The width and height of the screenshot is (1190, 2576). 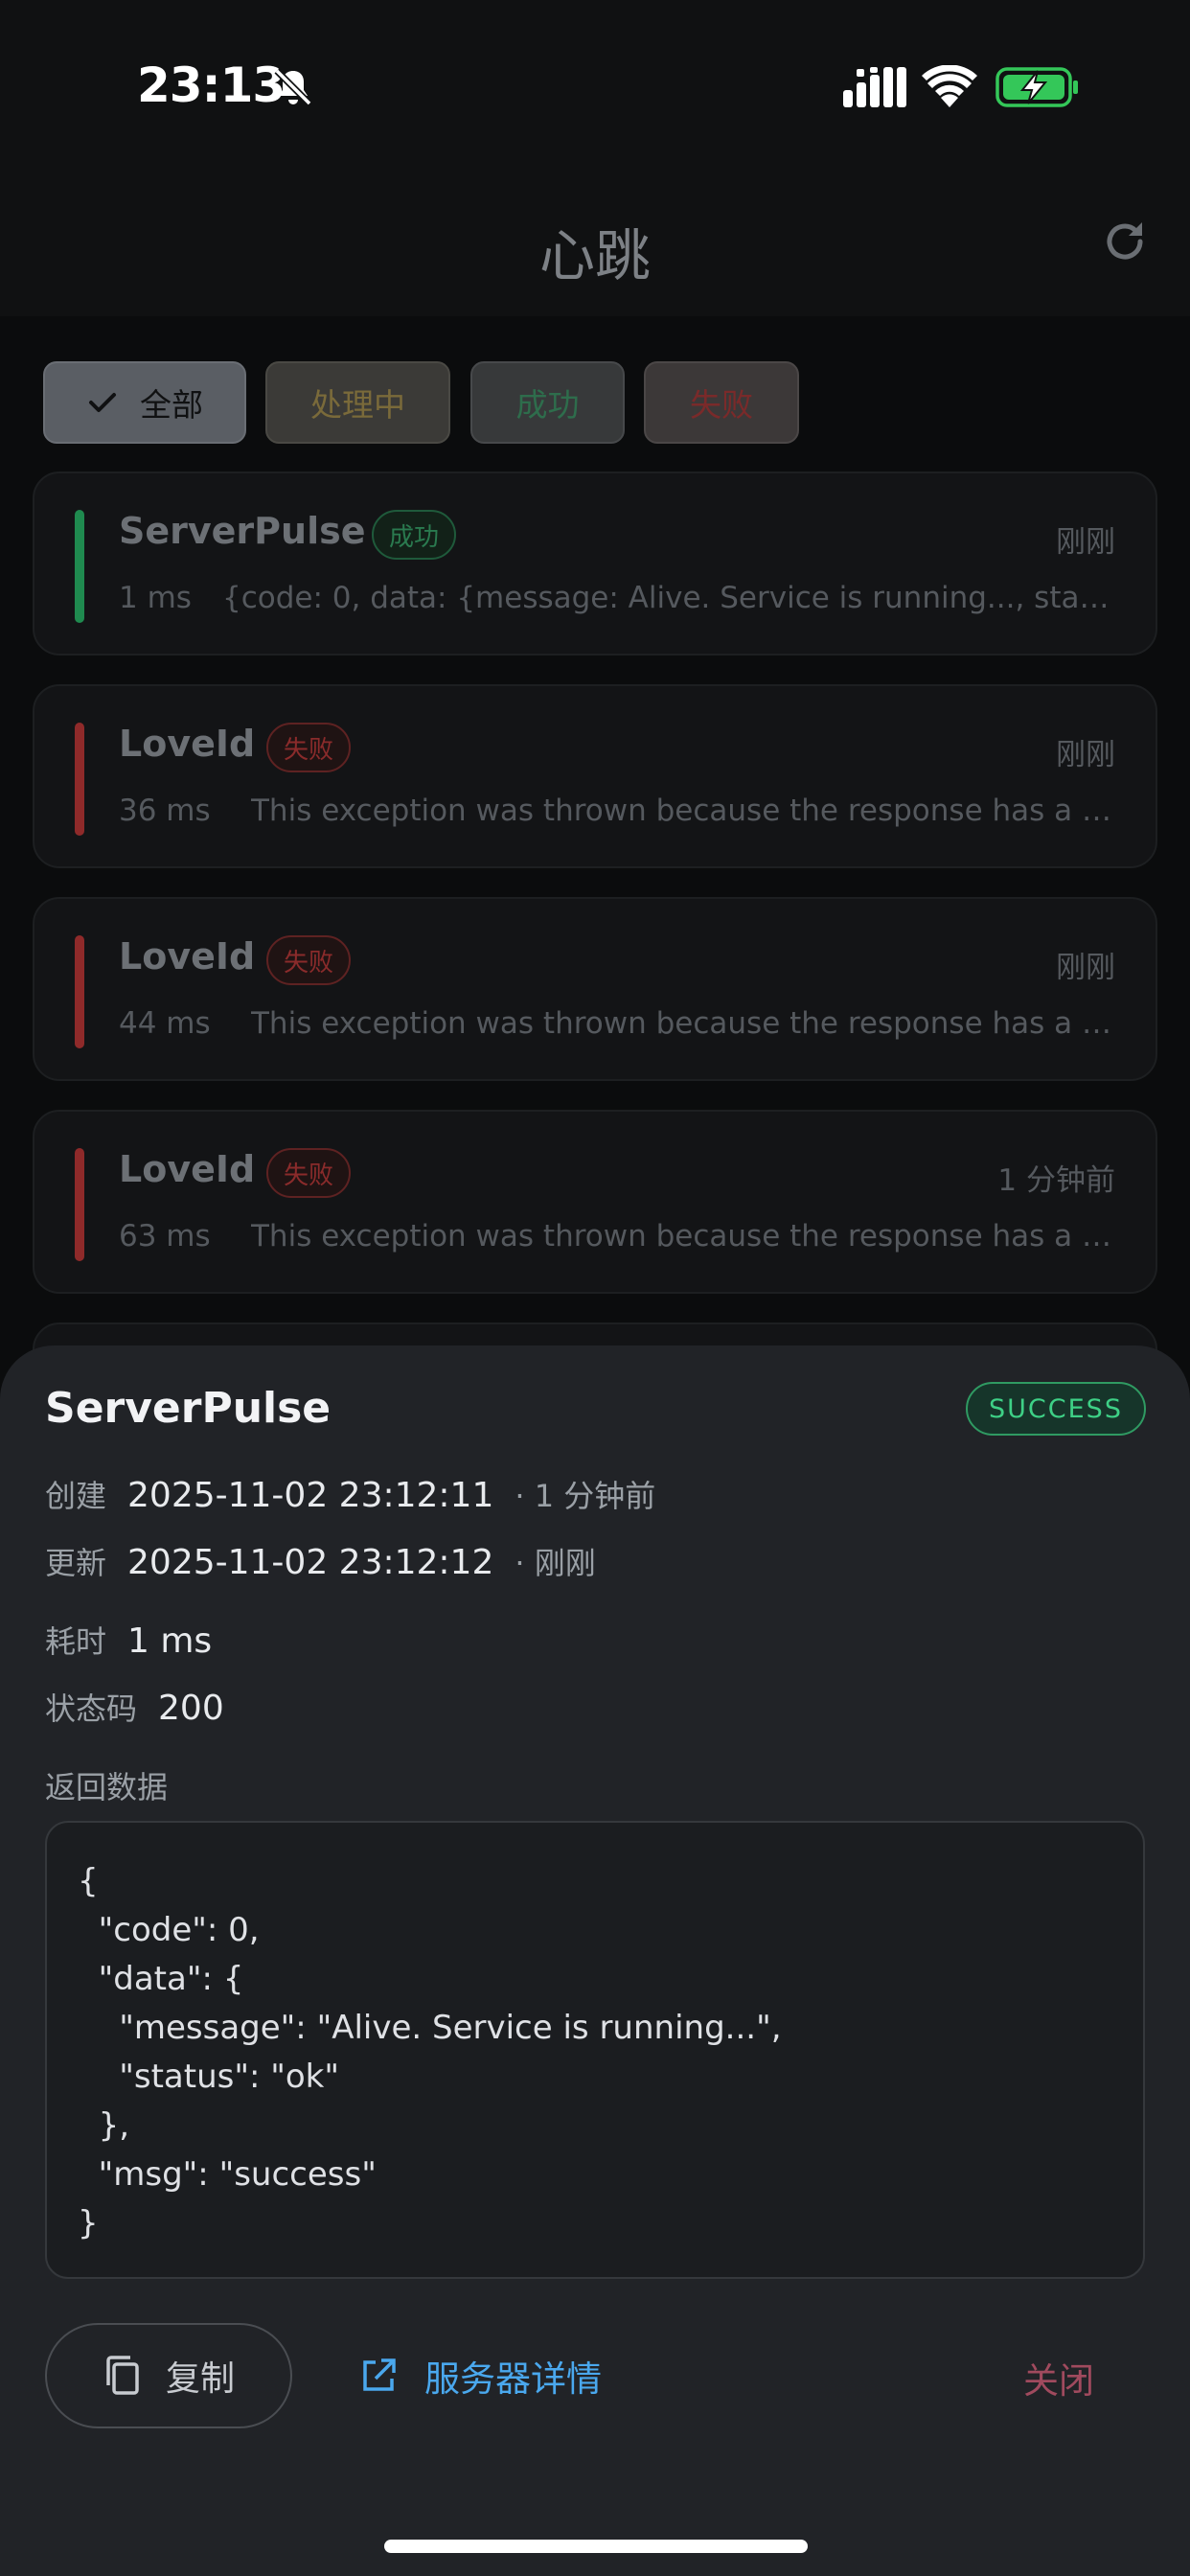 I want to click on status-code-value: 200, so click(x=191, y=1708).